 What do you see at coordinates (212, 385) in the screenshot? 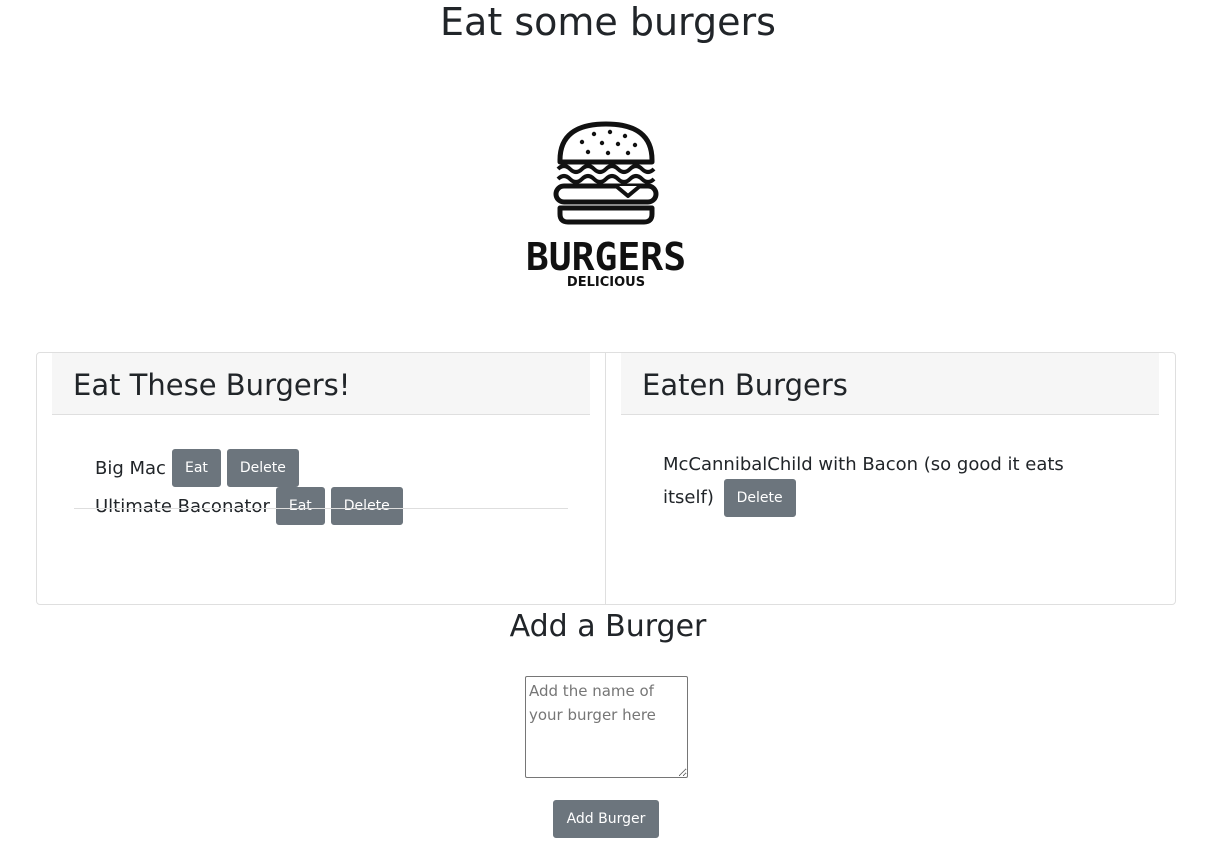
I see `uneaten-heading: Eat These Burgers!` at bounding box center [212, 385].